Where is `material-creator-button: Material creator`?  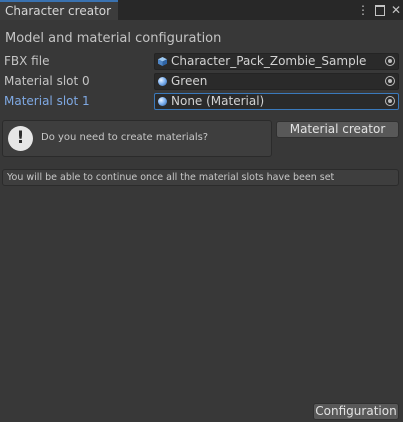
material-creator-button: Material creator is located at coordinates (337, 129).